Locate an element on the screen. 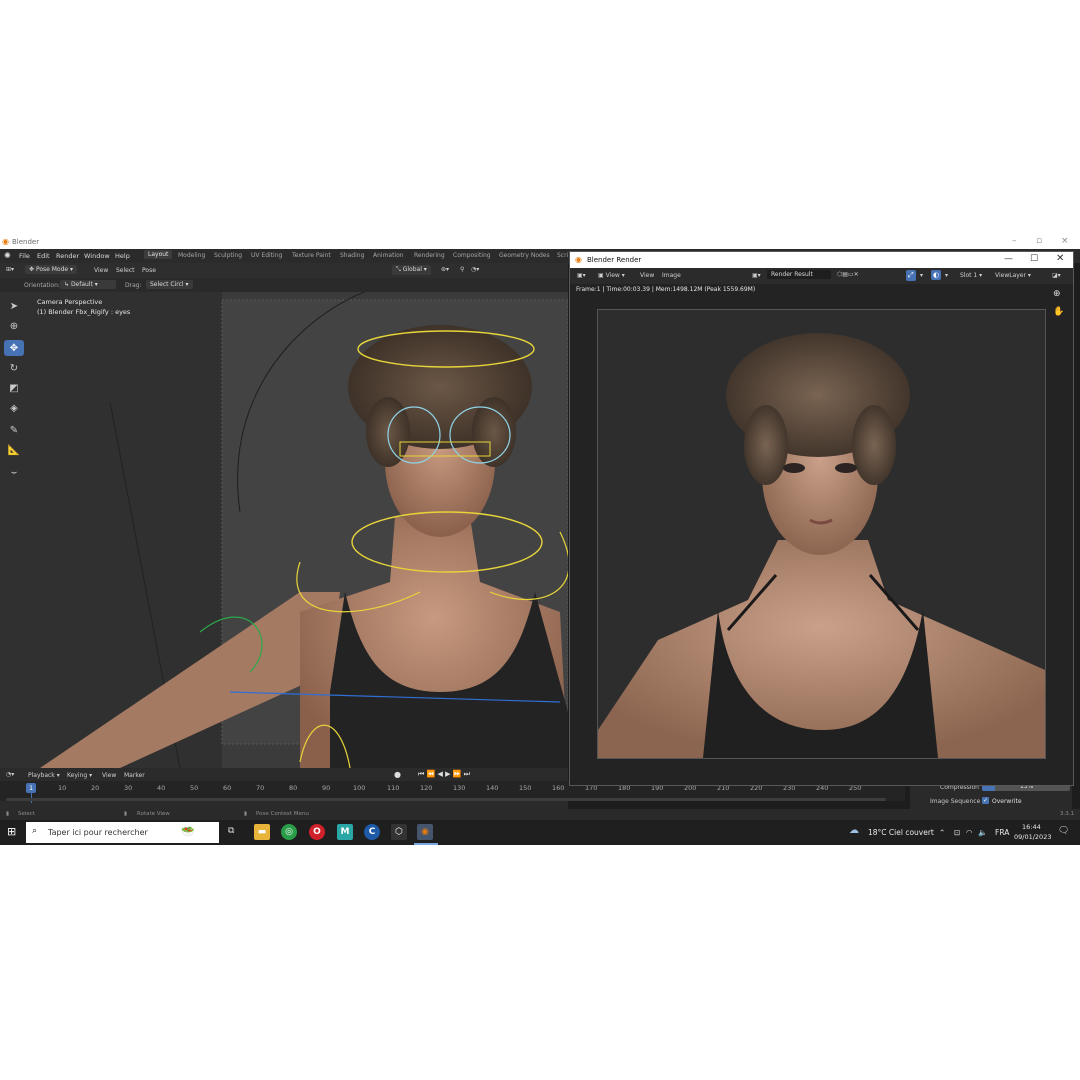 This screenshot has height=1080, width=1080. tab-rendering: Rendering is located at coordinates (429, 255).